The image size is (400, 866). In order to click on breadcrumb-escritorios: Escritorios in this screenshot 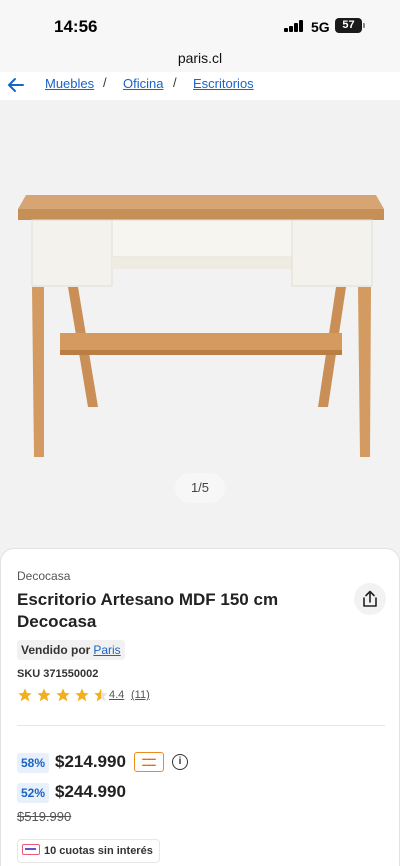, I will do `click(223, 83)`.